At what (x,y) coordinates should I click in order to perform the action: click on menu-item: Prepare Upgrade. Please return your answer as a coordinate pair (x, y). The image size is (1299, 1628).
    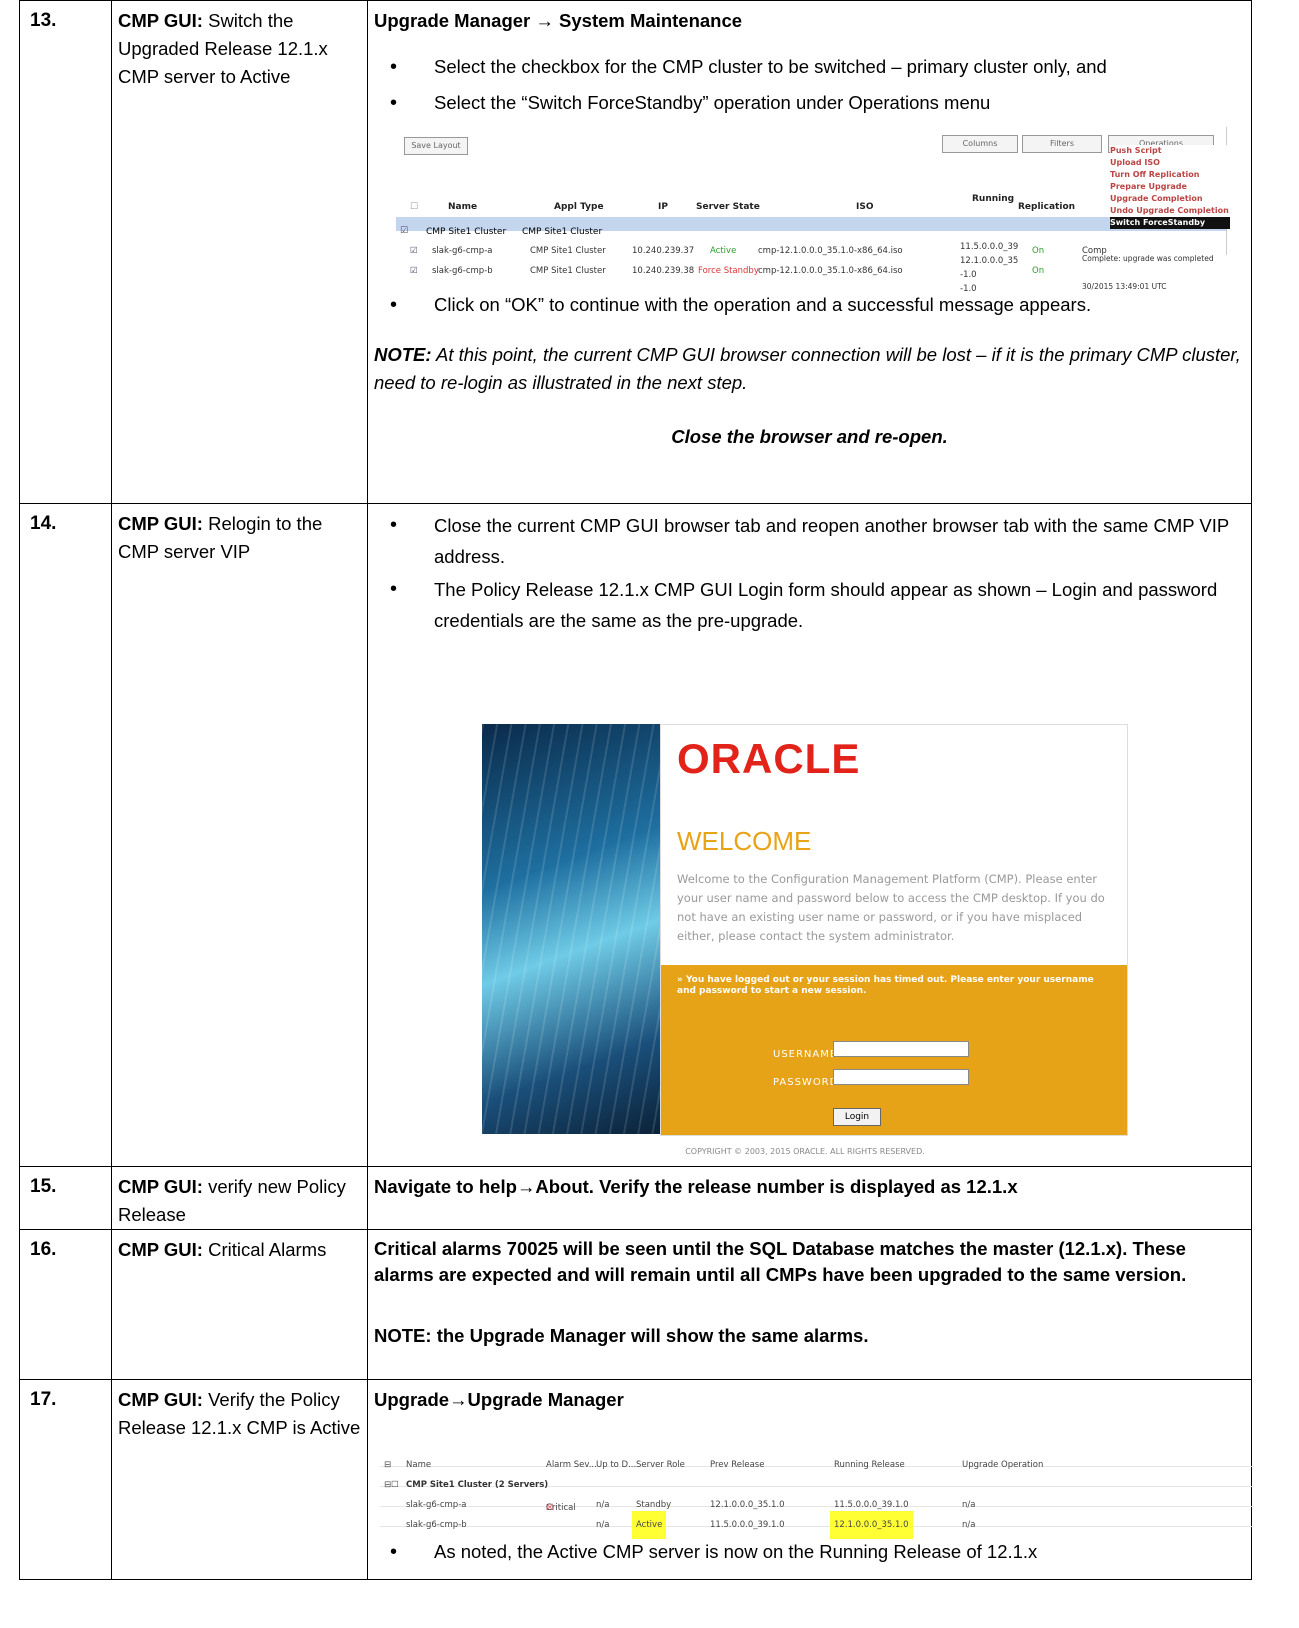
    Looking at the image, I should click on (1170, 187).